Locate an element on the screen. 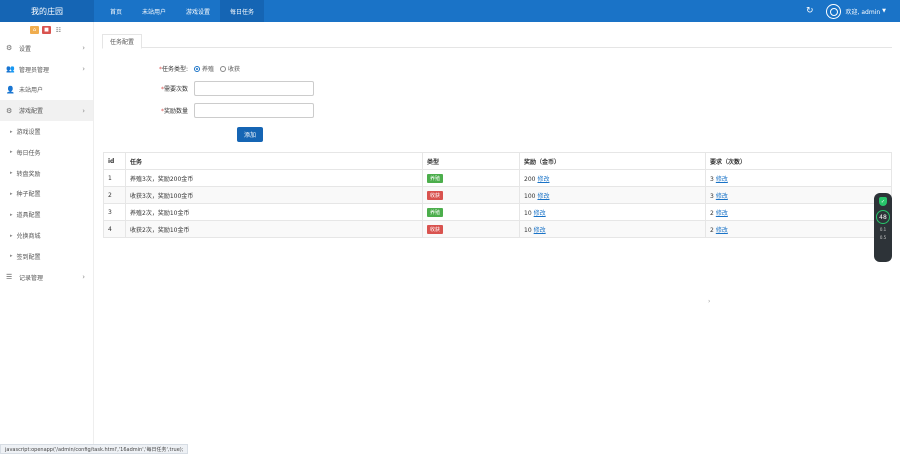  table-header-row: id 任务 类型 奖励（金币） 要求（次数） is located at coordinates (497, 161).